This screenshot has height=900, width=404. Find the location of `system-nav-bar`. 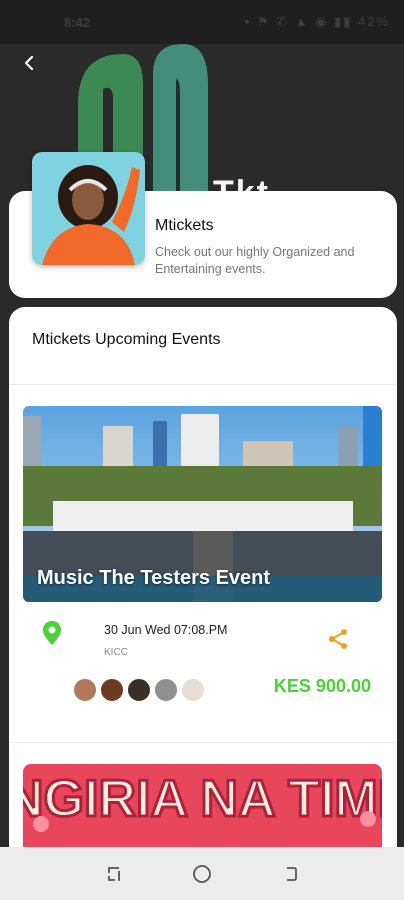

system-nav-bar is located at coordinates (202, 873).